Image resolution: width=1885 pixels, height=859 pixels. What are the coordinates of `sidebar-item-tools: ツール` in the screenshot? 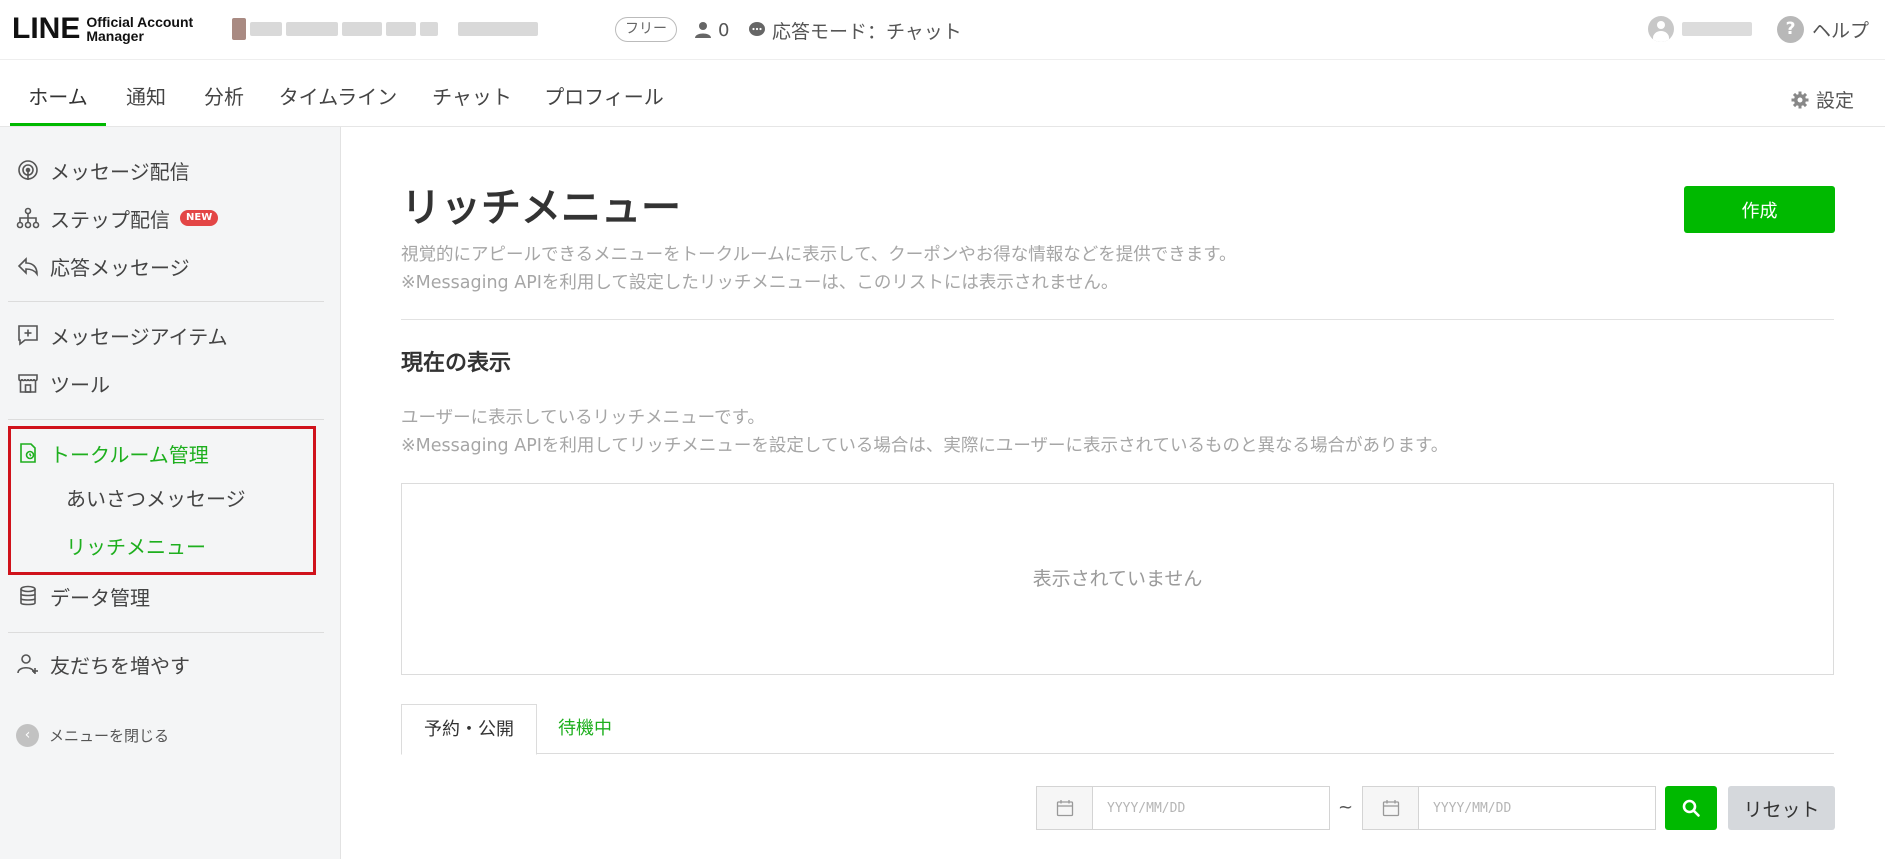 It's located at (63, 383).